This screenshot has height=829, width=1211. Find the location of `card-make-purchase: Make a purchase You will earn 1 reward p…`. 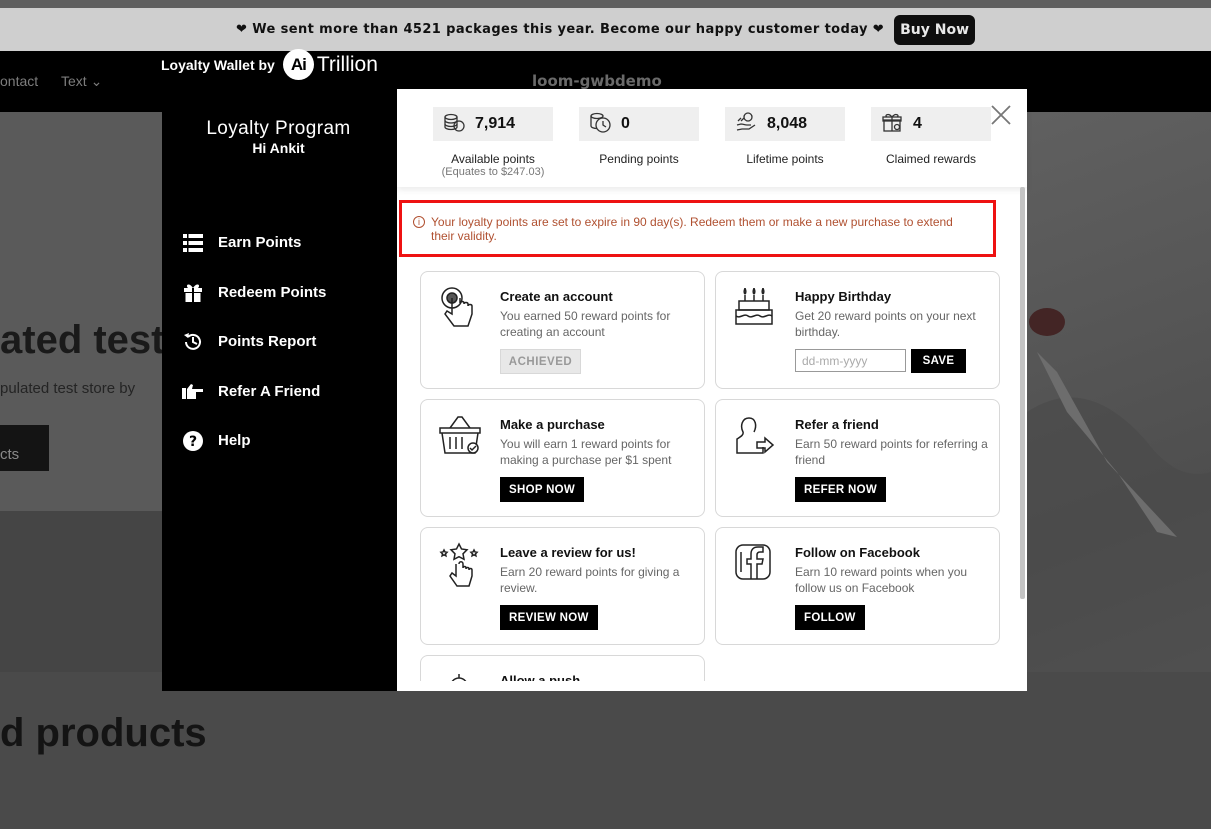

card-make-purchase: Make a purchase You will earn 1 reward p… is located at coordinates (562, 458).